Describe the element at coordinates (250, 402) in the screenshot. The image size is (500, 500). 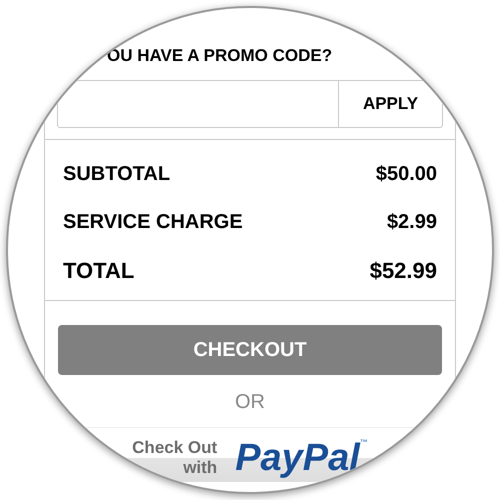
I see `or-separator: OR` at that location.